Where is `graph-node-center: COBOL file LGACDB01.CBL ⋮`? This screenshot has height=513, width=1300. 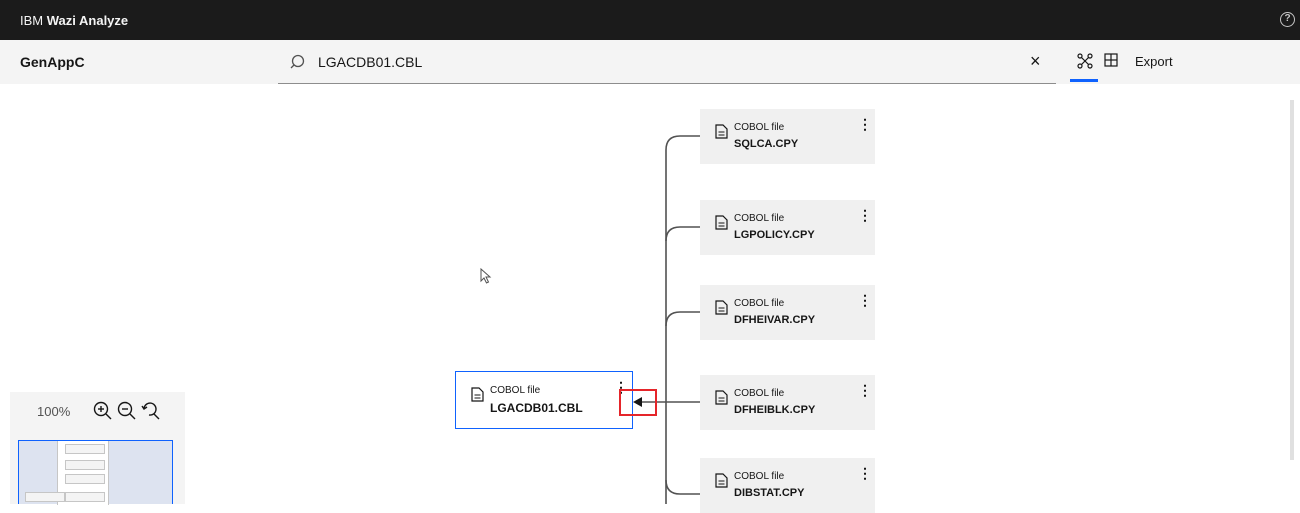 graph-node-center: COBOL file LGACDB01.CBL ⋮ is located at coordinates (544, 400).